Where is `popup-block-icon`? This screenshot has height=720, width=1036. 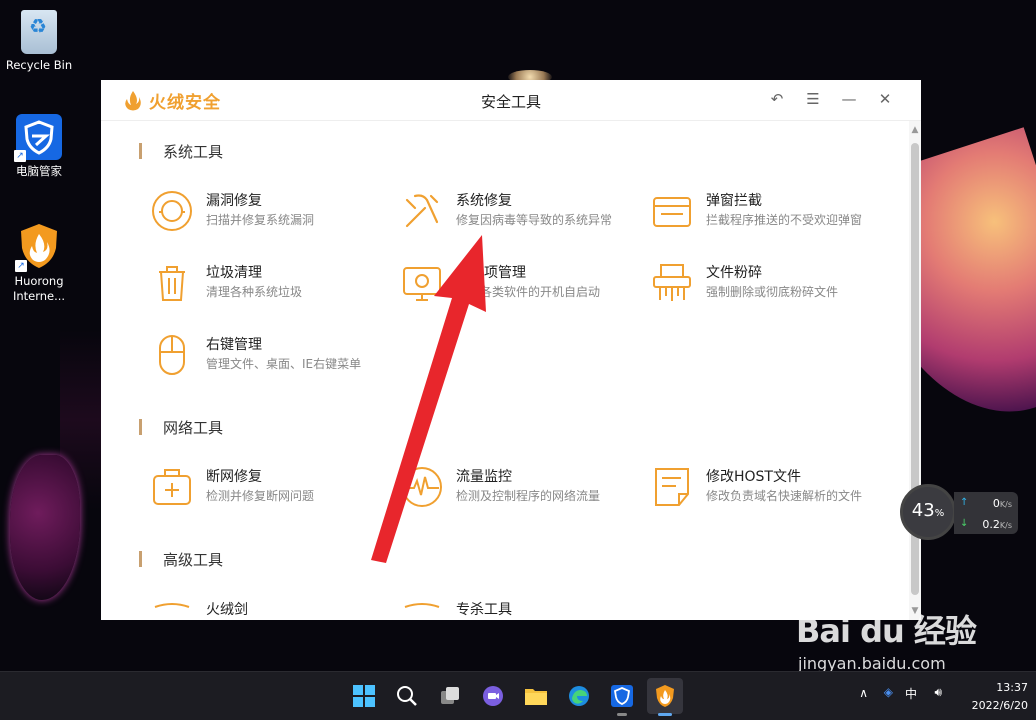 popup-block-icon is located at coordinates (672, 212).